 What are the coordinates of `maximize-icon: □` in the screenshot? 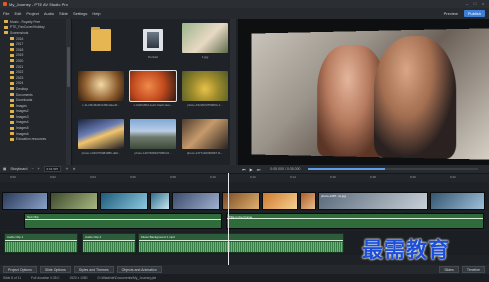 It's located at (475, 3).